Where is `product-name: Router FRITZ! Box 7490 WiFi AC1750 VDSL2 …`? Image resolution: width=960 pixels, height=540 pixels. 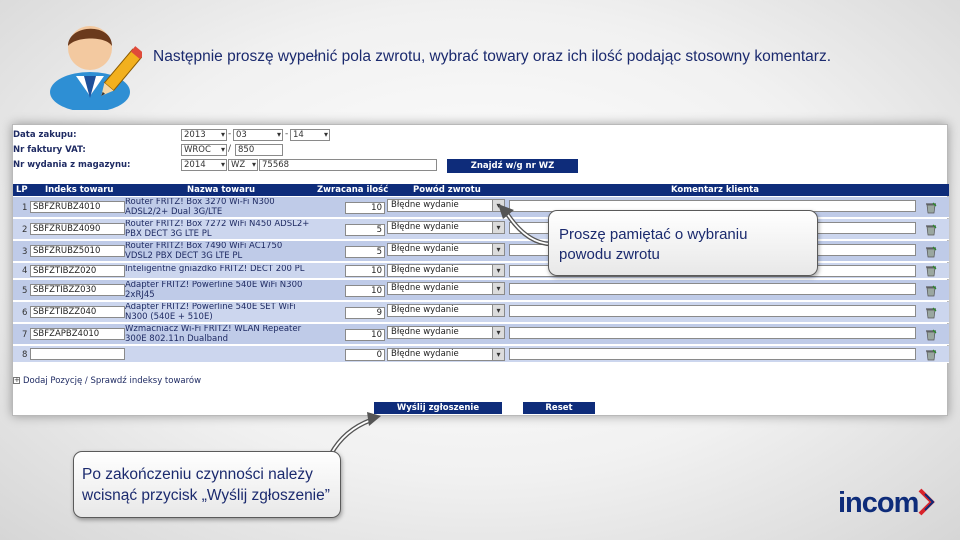
product-name: Router FRITZ! Box 7490 WiFi AC1750 VDSL2 … is located at coordinates (204, 251).